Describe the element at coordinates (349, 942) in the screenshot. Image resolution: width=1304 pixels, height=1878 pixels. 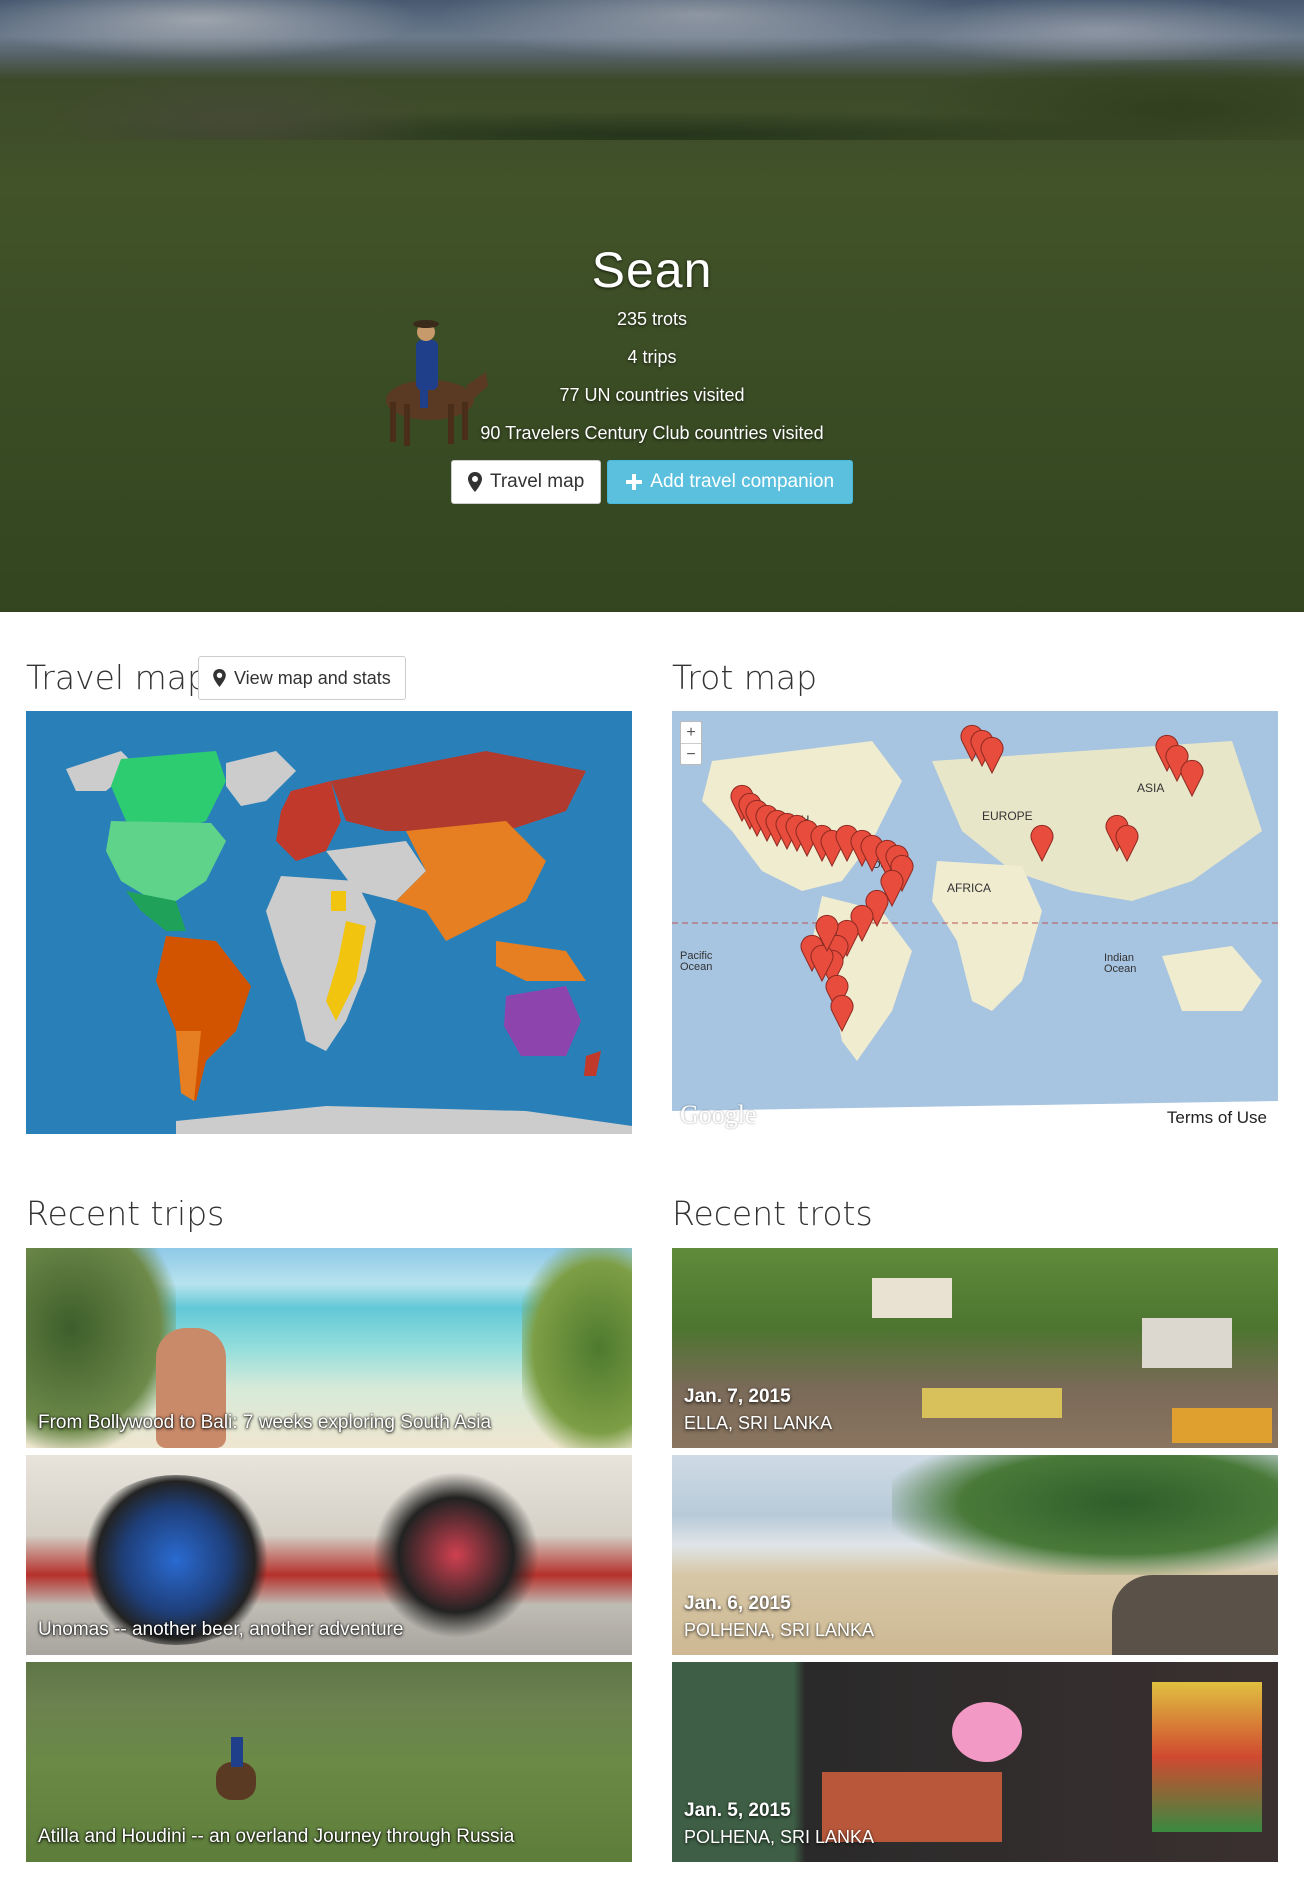
I see `world-map-graphic` at that location.